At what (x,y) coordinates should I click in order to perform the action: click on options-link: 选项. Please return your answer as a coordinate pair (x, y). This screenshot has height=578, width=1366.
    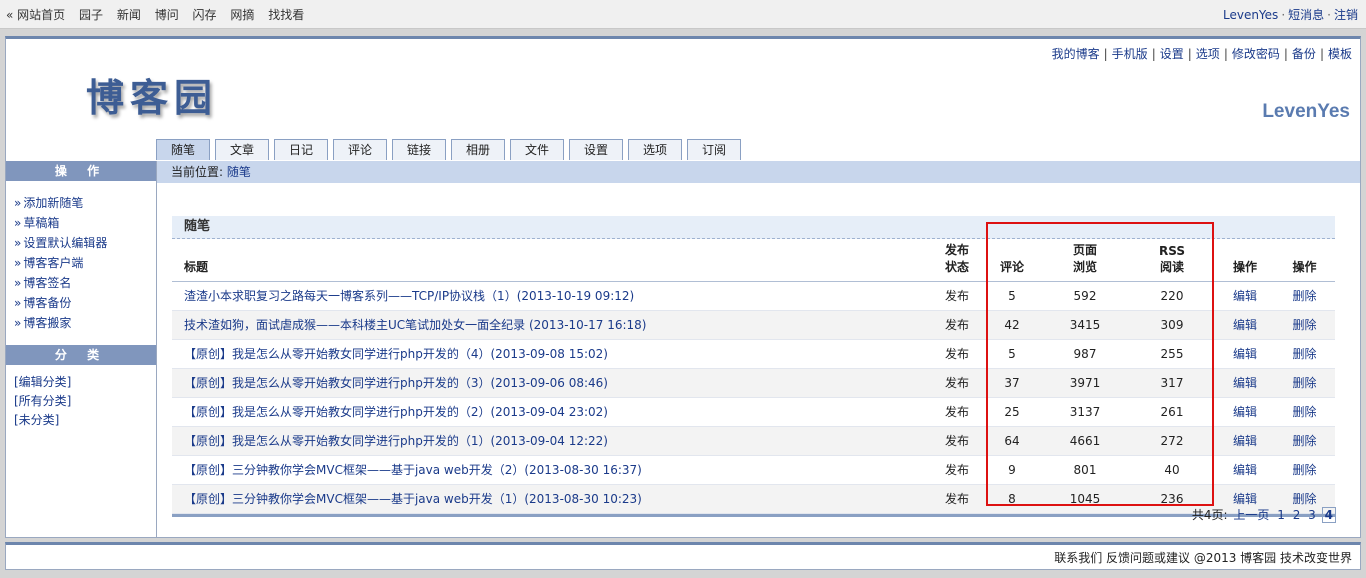
    Looking at the image, I should click on (1208, 54).